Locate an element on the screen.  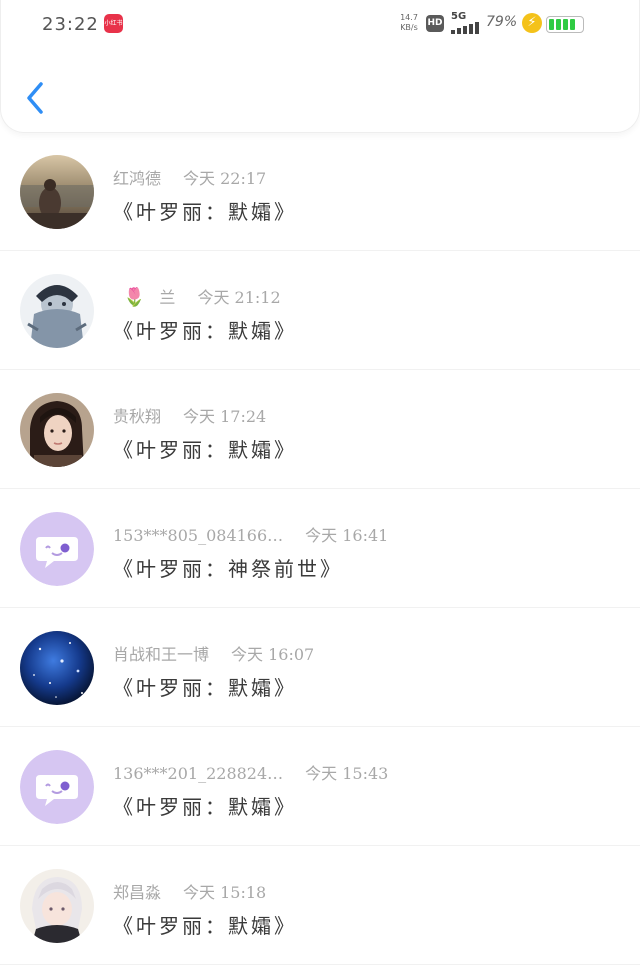
chevron-left-icon is located at coordinates (35, 98).